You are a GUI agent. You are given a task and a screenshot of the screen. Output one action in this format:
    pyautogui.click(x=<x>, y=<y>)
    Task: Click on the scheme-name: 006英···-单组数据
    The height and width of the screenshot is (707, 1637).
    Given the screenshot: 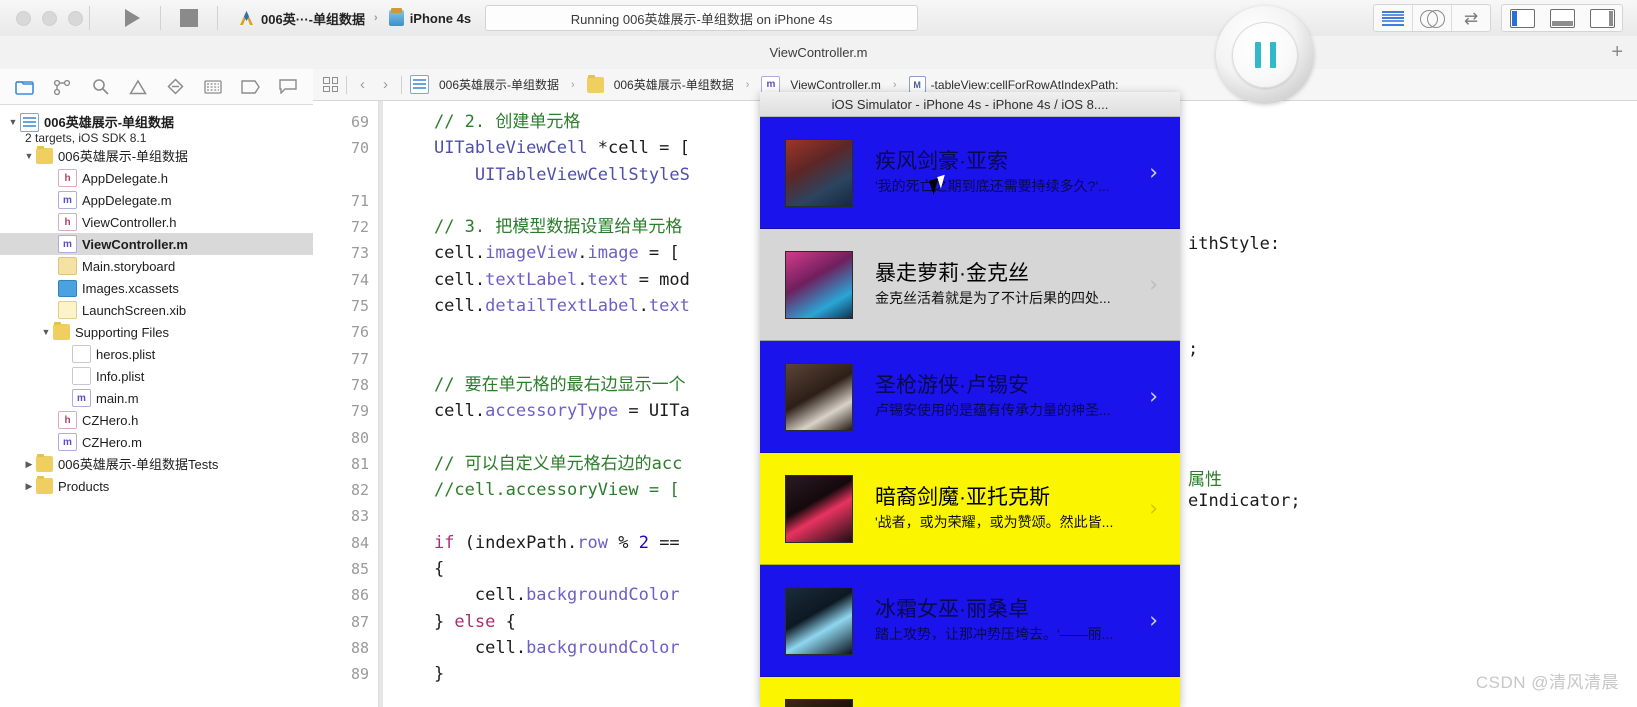 What is the action you would take?
    pyautogui.click(x=313, y=19)
    